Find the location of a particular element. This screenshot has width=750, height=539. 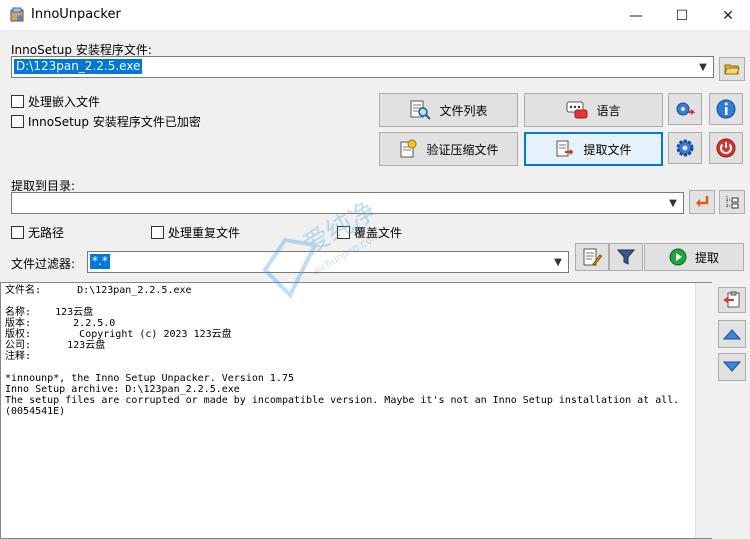

settings-button is located at coordinates (685, 148).